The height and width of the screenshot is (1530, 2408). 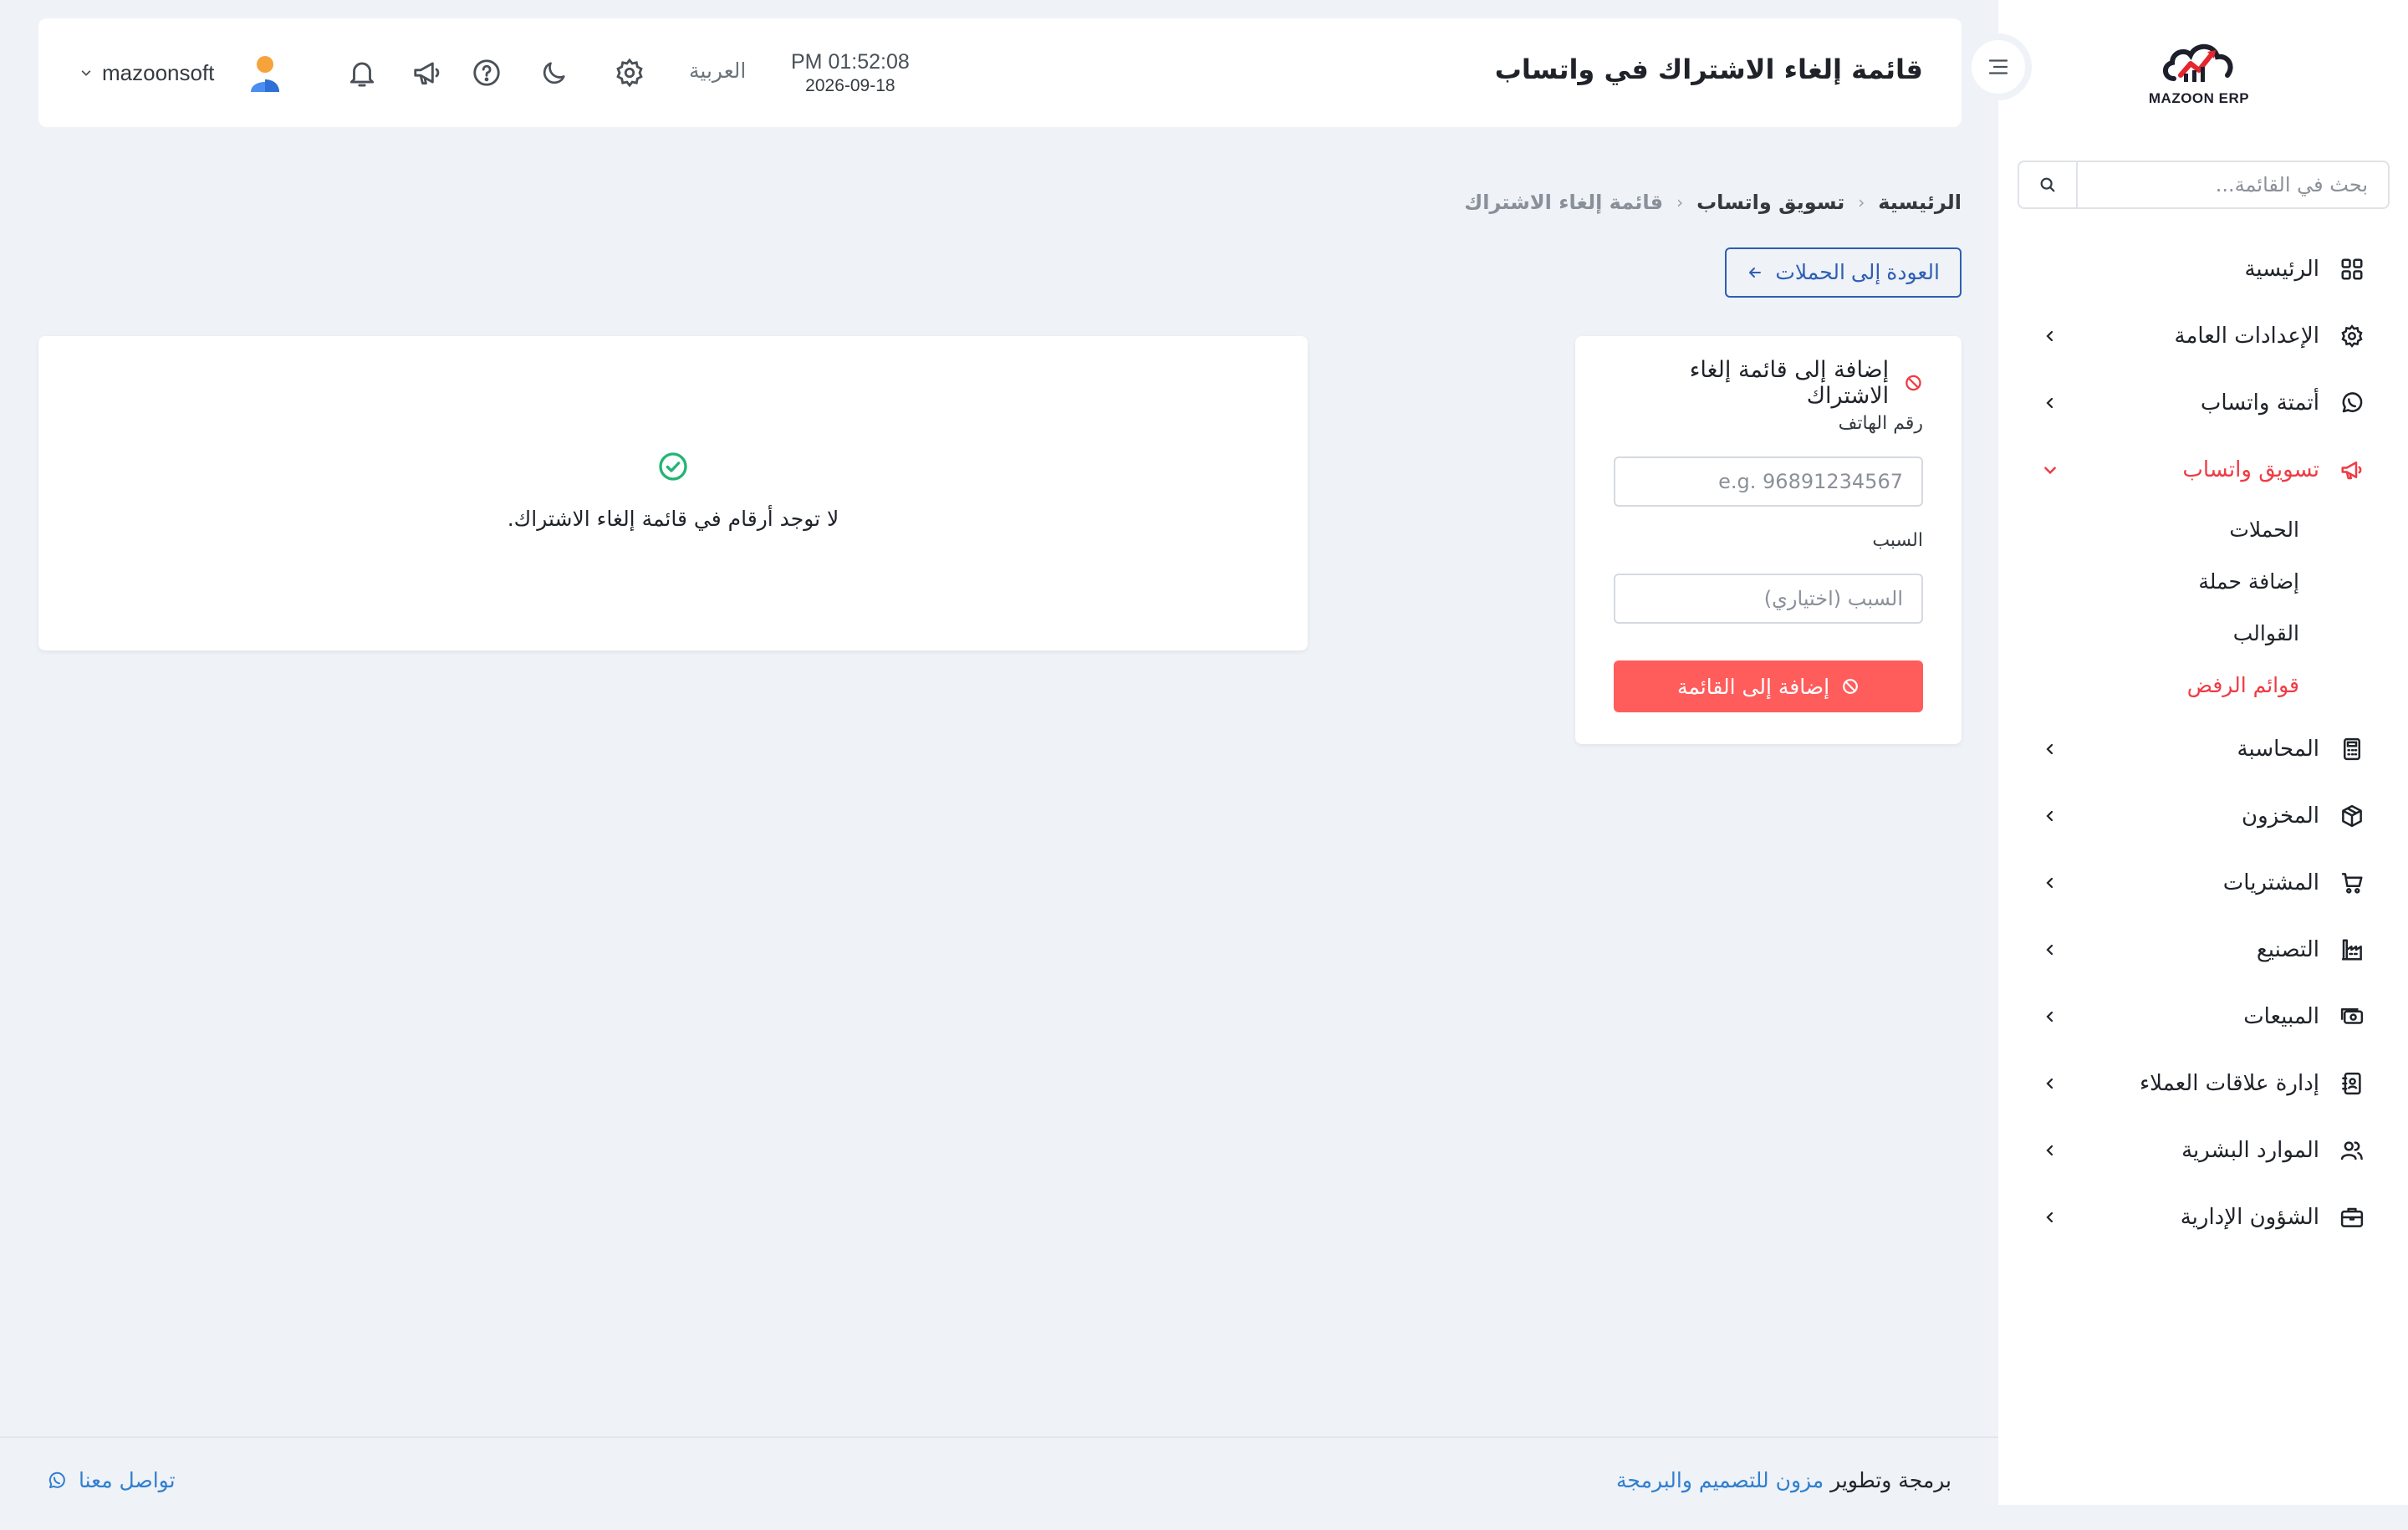 What do you see at coordinates (1769, 383) in the screenshot?
I see `form-header: إضافة إلى قائمة إلغاء الاشتراك` at bounding box center [1769, 383].